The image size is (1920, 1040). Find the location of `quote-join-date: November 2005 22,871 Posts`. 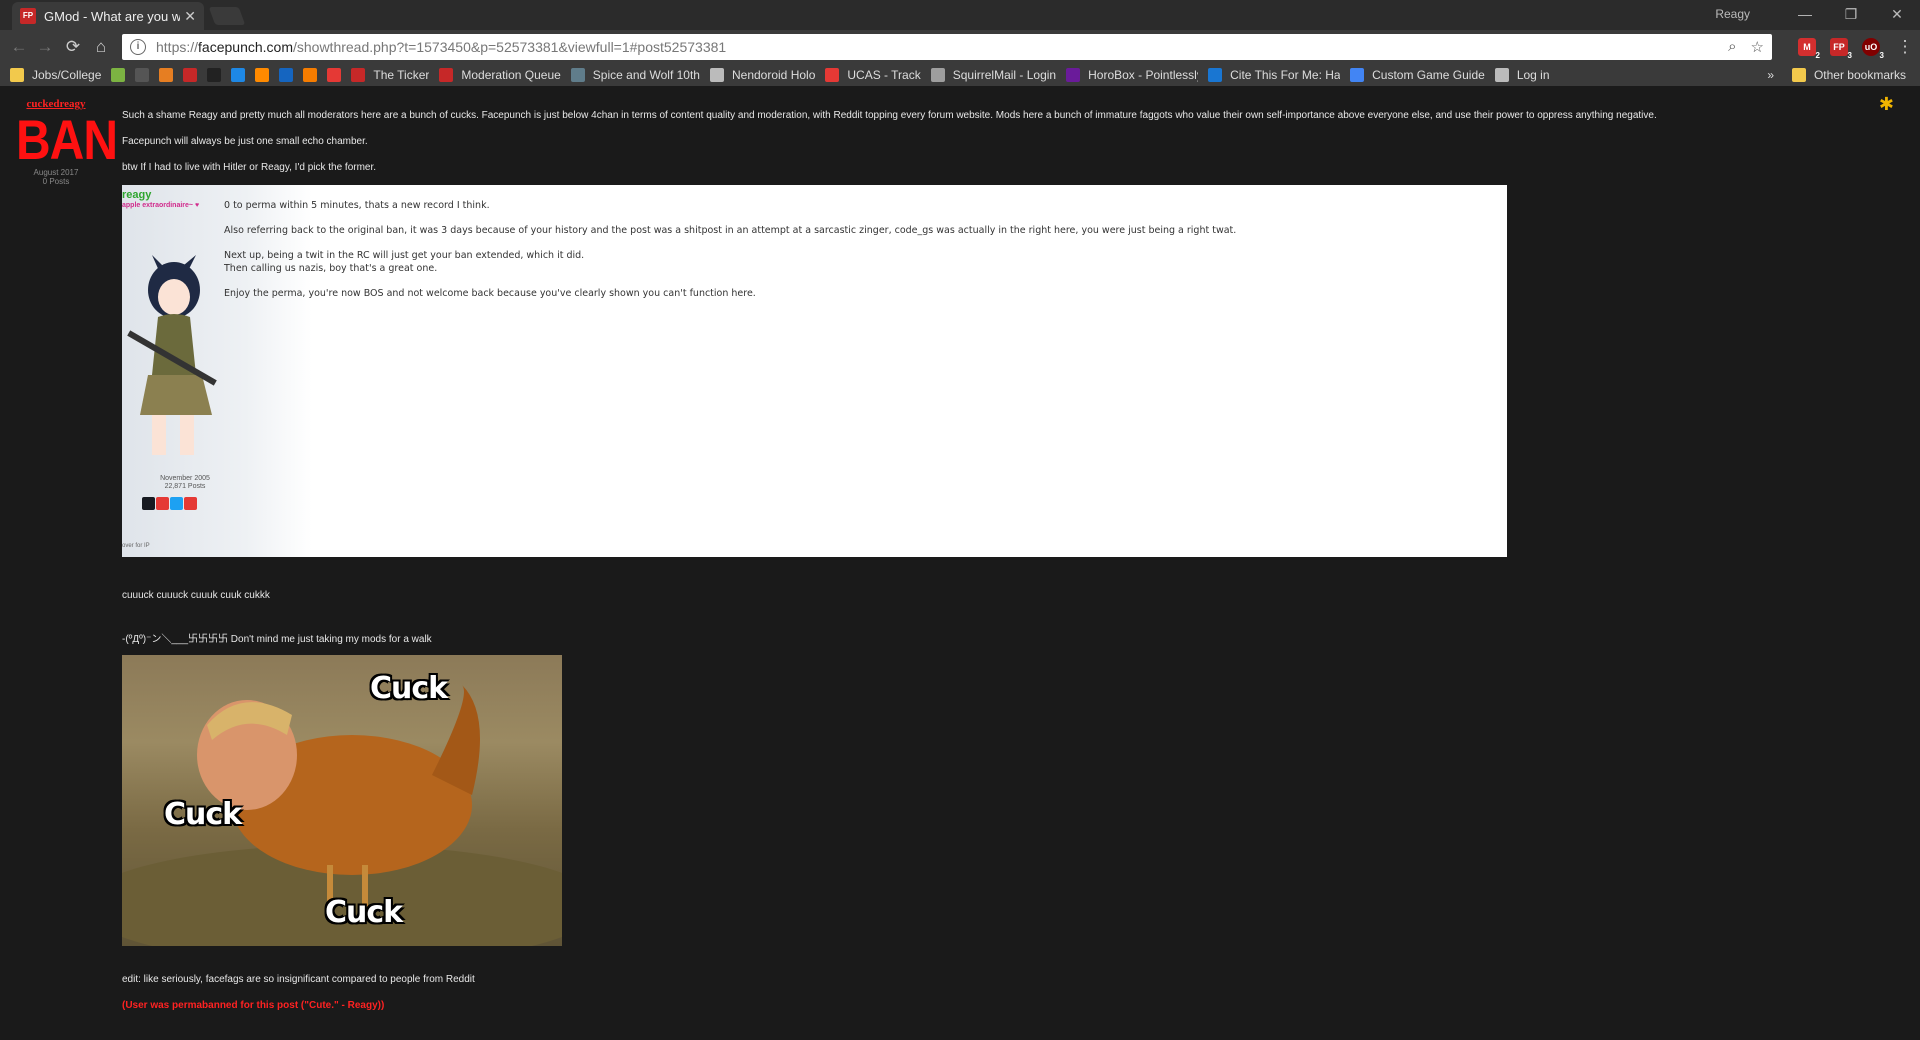

quote-join-date: November 2005 22,871 Posts is located at coordinates (185, 482).